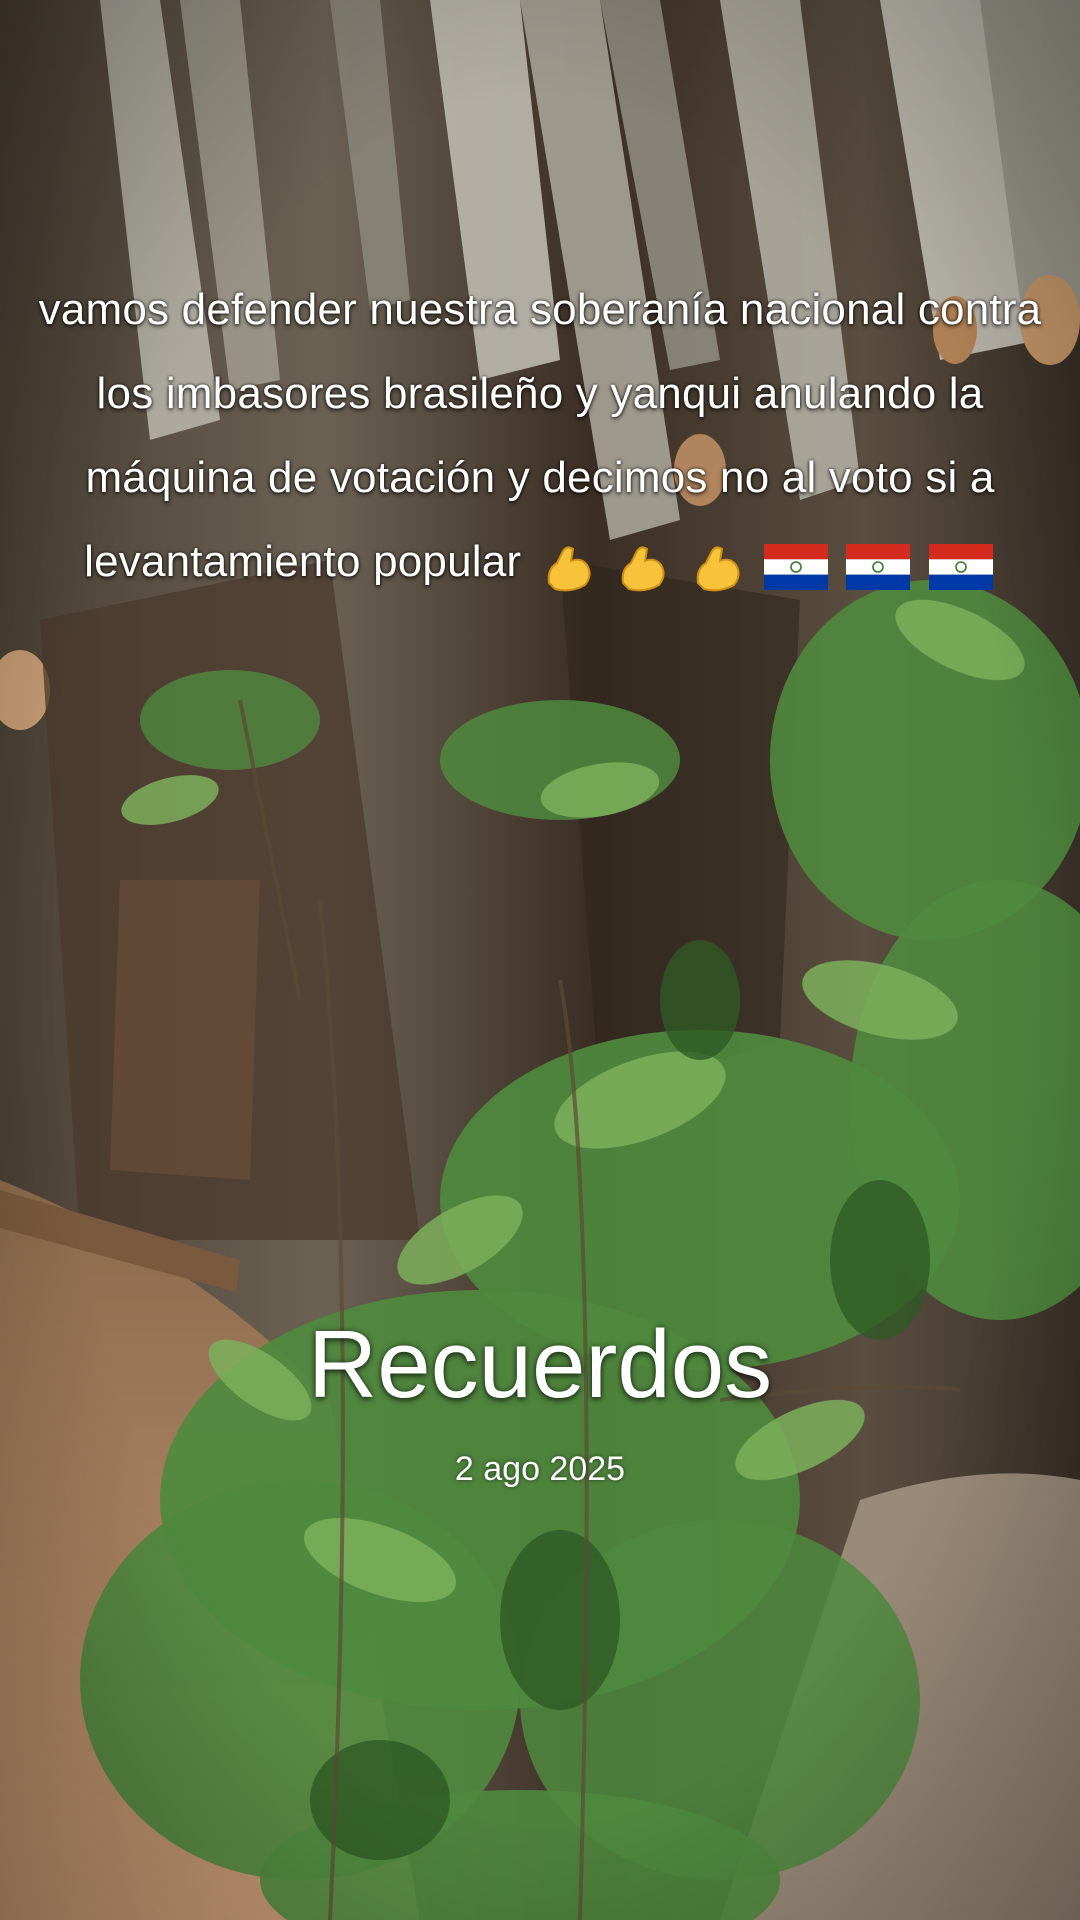 This screenshot has height=1920, width=1080. Describe the element at coordinates (540, 1364) in the screenshot. I see `memories-title: Recuerdos` at that location.